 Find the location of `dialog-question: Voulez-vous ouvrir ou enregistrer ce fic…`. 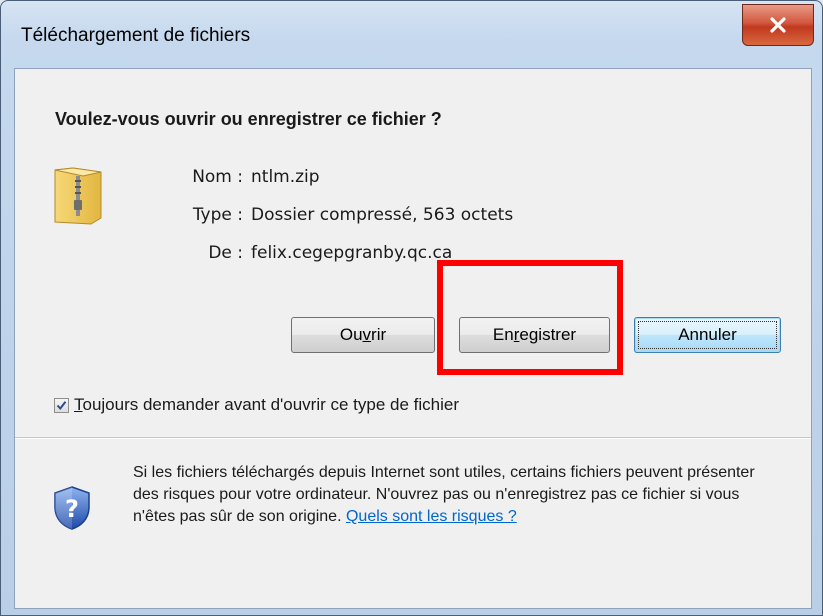

dialog-question: Voulez-vous ouvrir ou enregistrer ce fic… is located at coordinates (248, 119).